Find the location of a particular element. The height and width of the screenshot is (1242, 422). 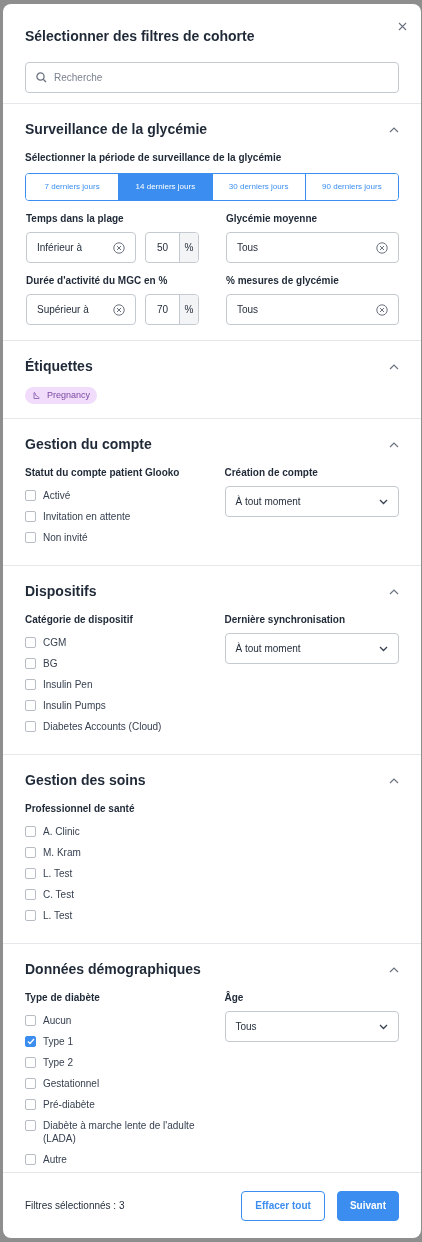

checkbox-label: Pré-diabète is located at coordinates (69, 1104).